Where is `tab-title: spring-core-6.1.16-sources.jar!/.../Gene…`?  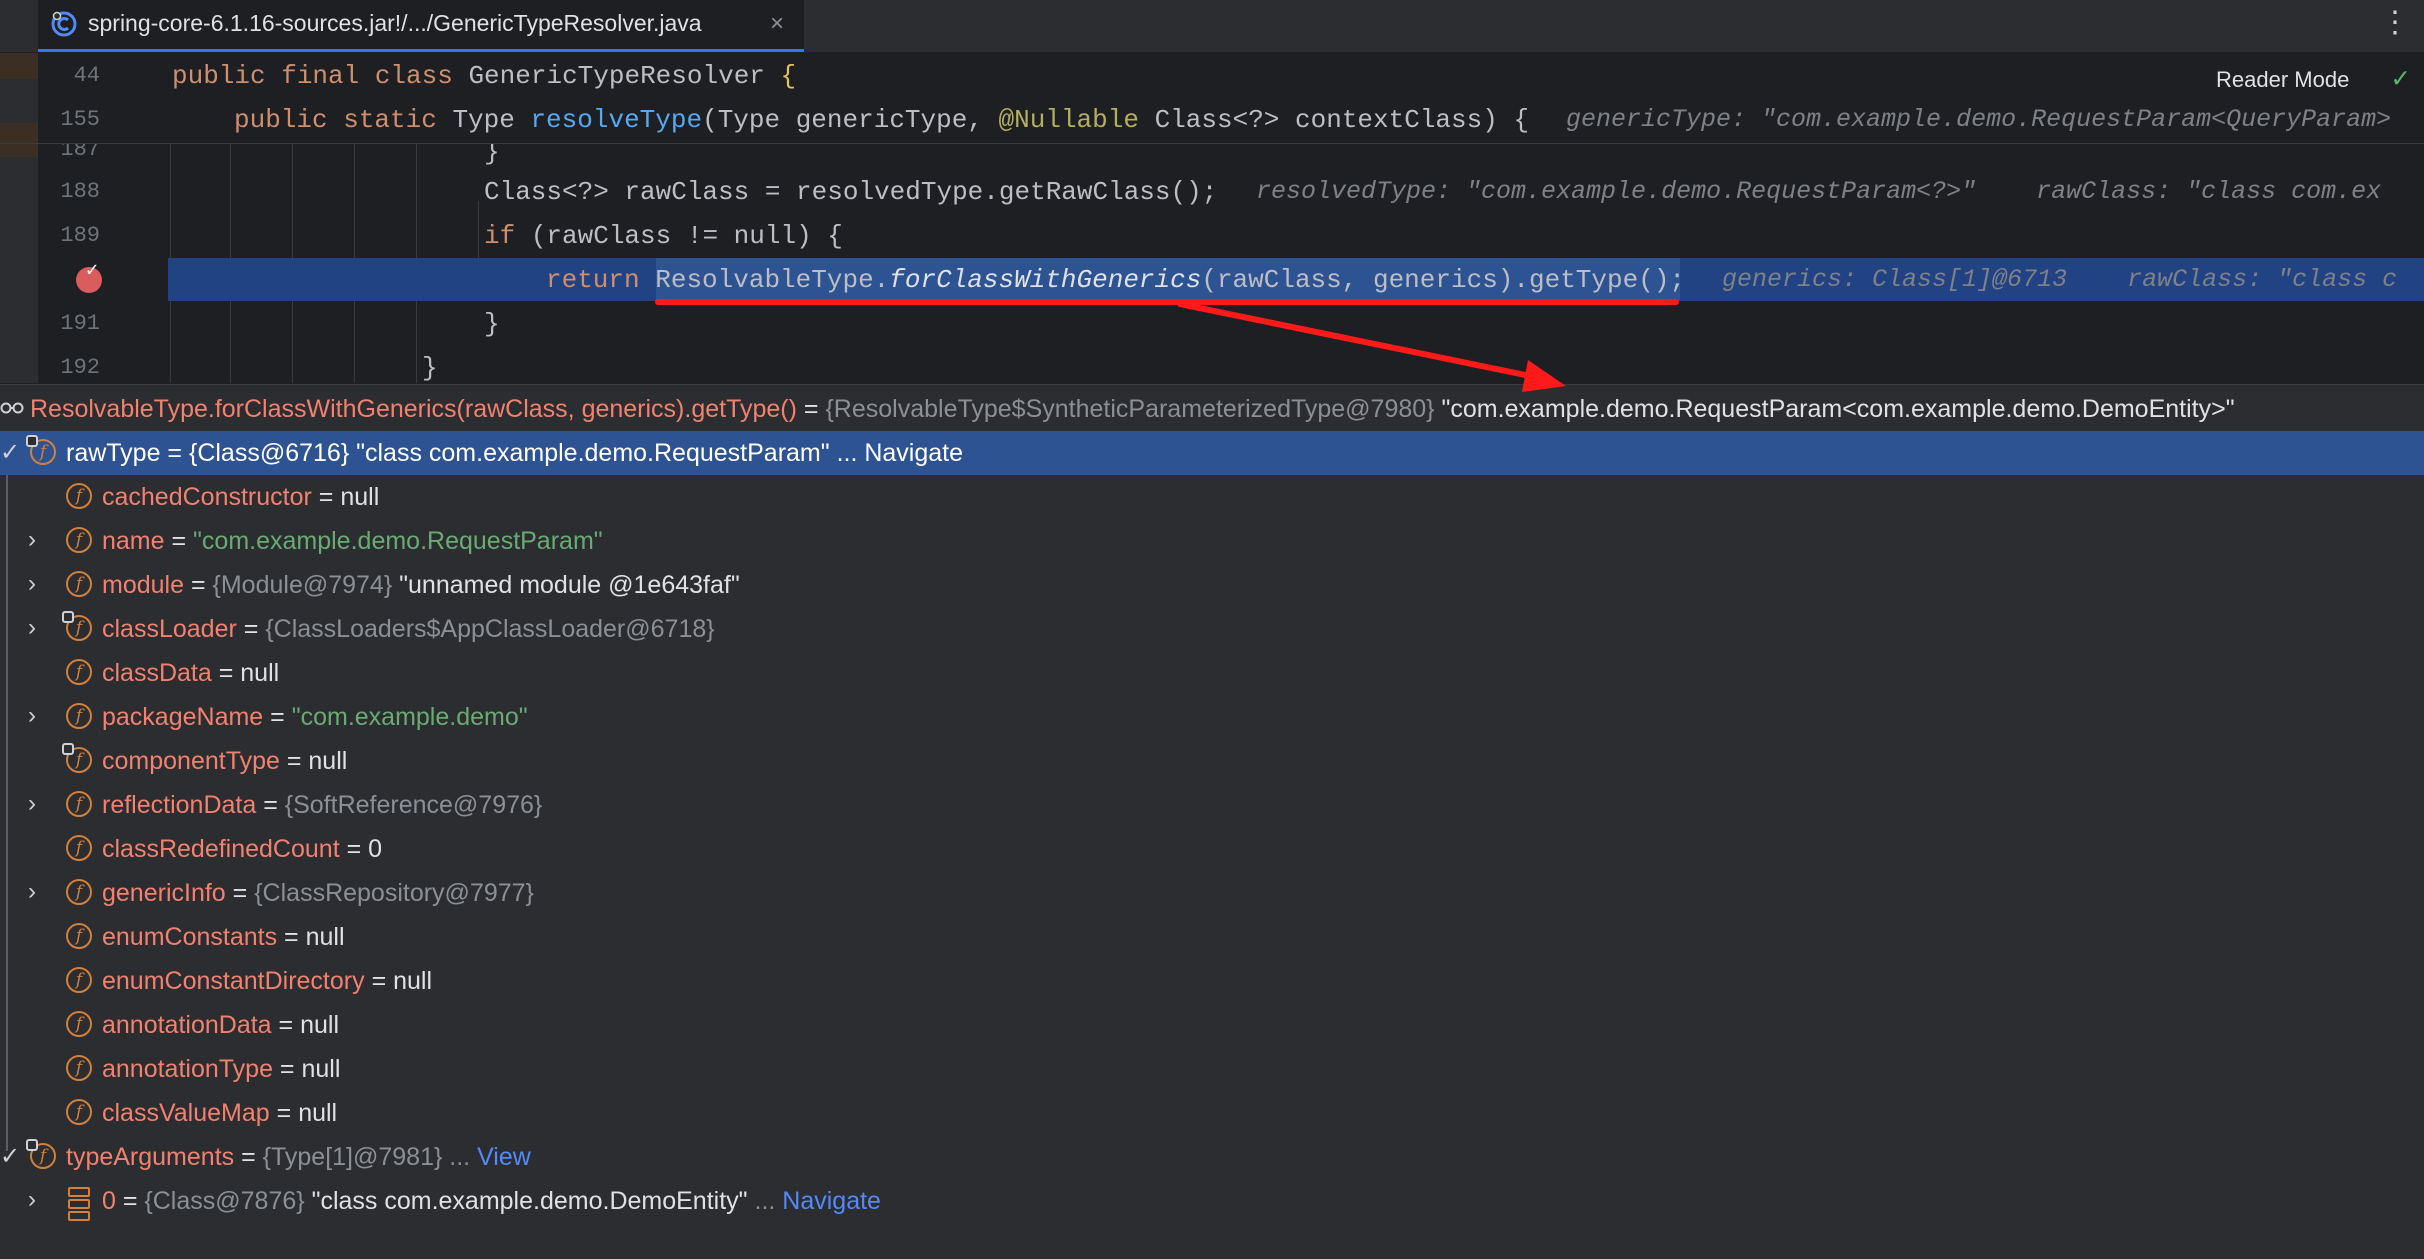 tab-title: spring-core-6.1.16-sources.jar!/.../Gene… is located at coordinates (395, 23).